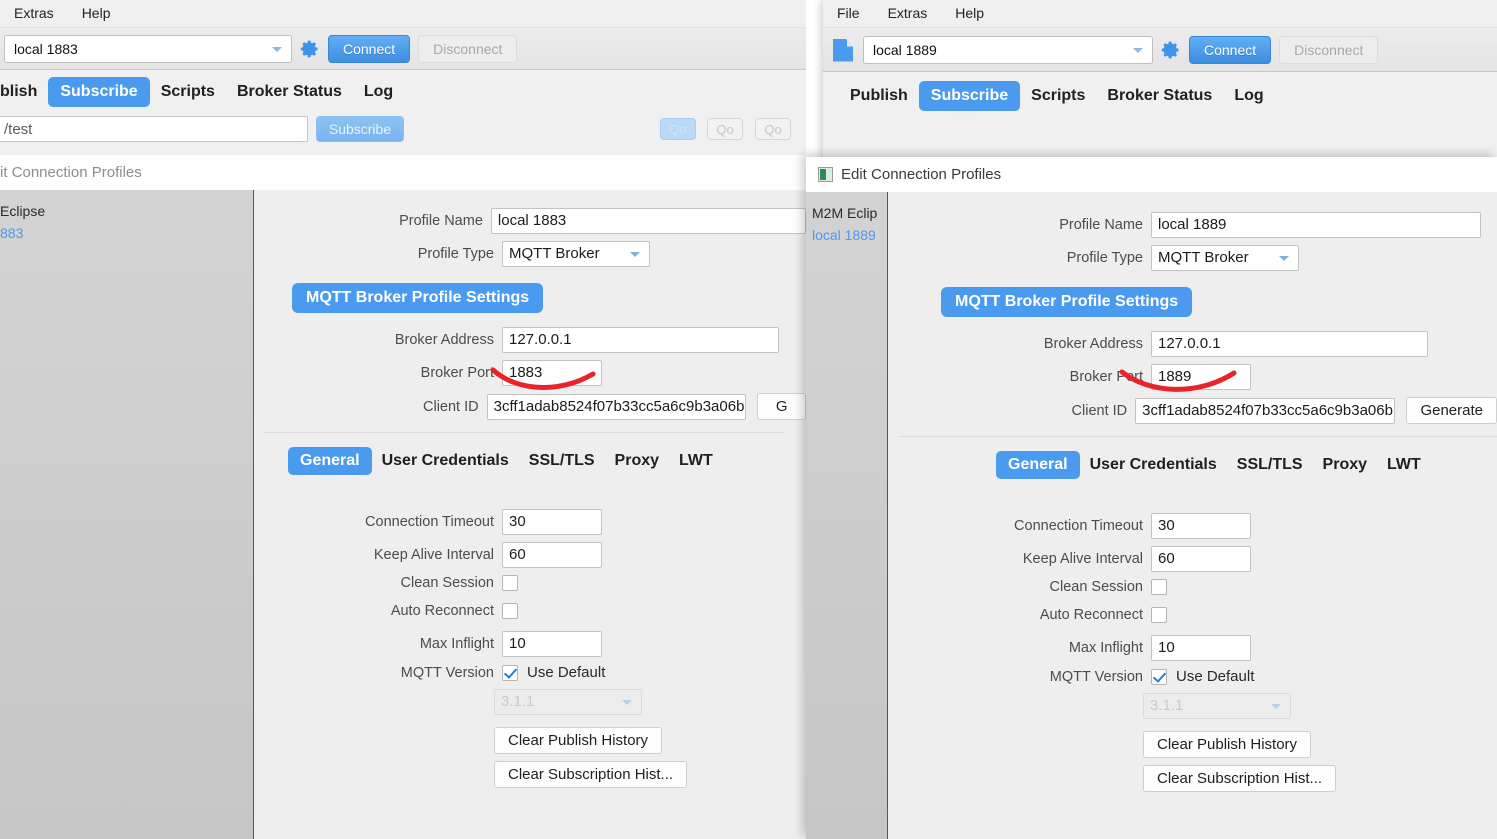 The width and height of the screenshot is (1497, 839). I want to click on keep-alive-input-back: 60, so click(552, 555).